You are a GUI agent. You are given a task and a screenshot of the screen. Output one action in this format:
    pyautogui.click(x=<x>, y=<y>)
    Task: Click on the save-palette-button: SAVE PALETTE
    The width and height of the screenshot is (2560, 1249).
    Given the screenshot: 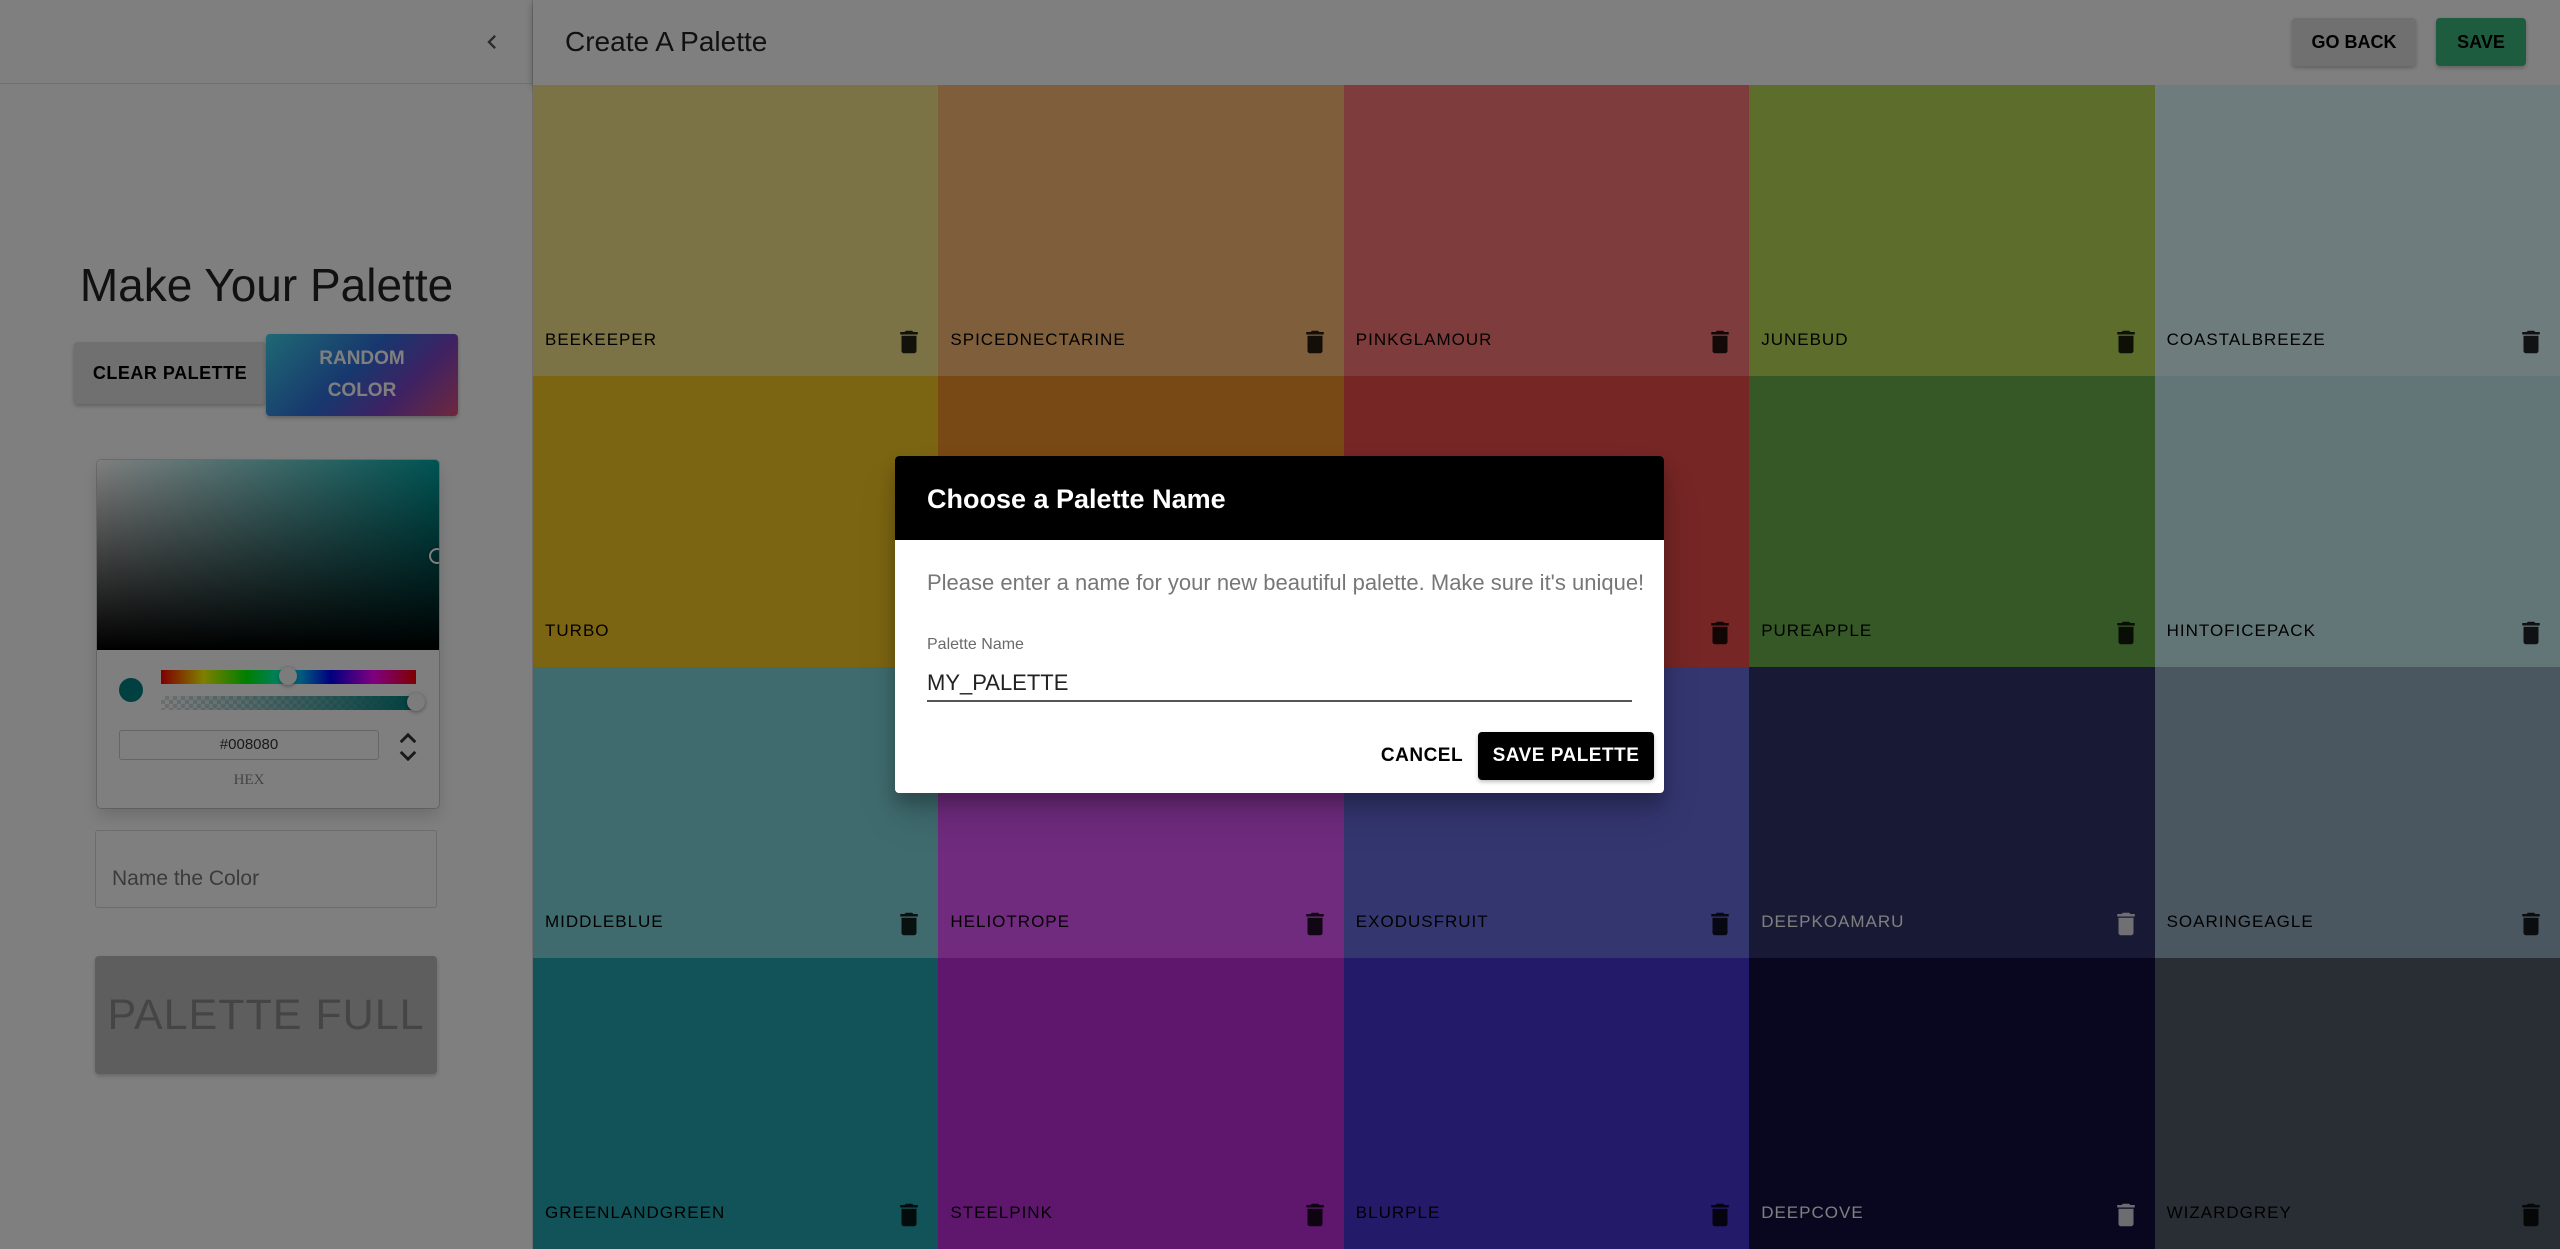 What is the action you would take?
    pyautogui.click(x=1566, y=756)
    